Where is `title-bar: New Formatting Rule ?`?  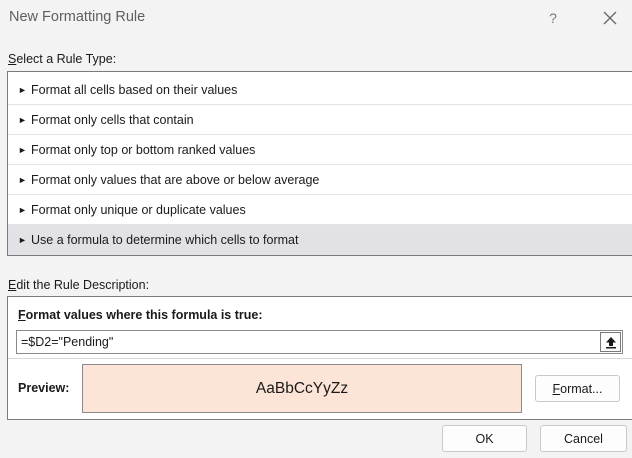 title-bar: New Formatting Rule ? is located at coordinates (316, 18).